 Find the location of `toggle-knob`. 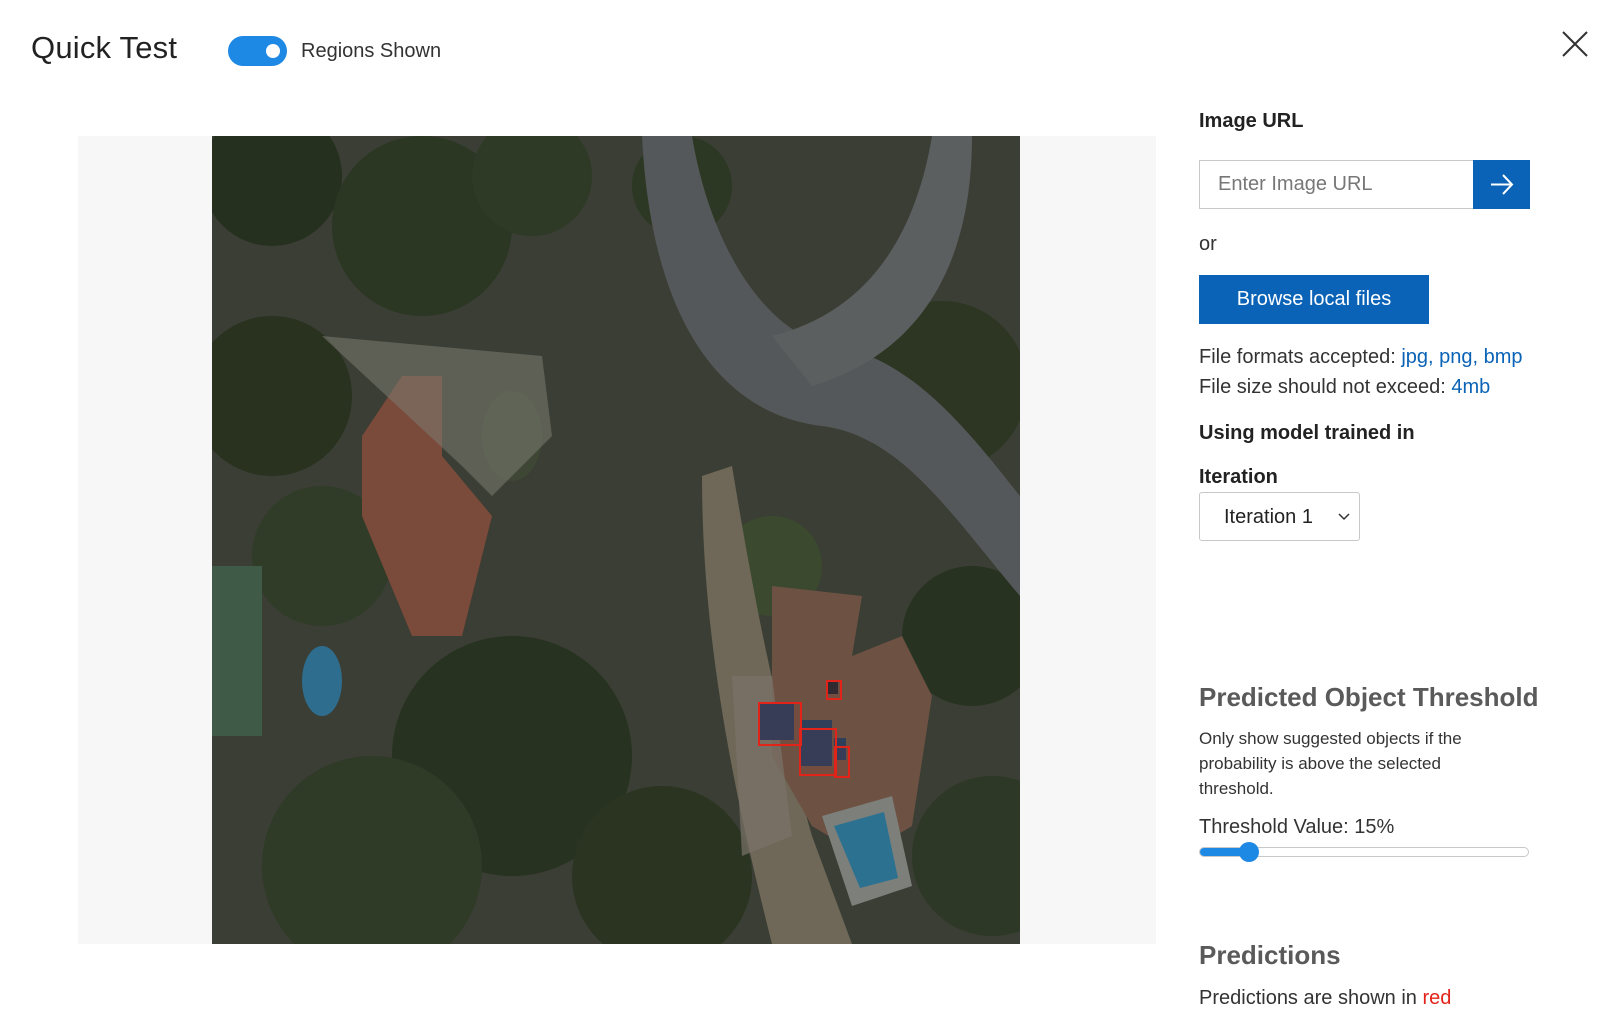

toggle-knob is located at coordinates (273, 51).